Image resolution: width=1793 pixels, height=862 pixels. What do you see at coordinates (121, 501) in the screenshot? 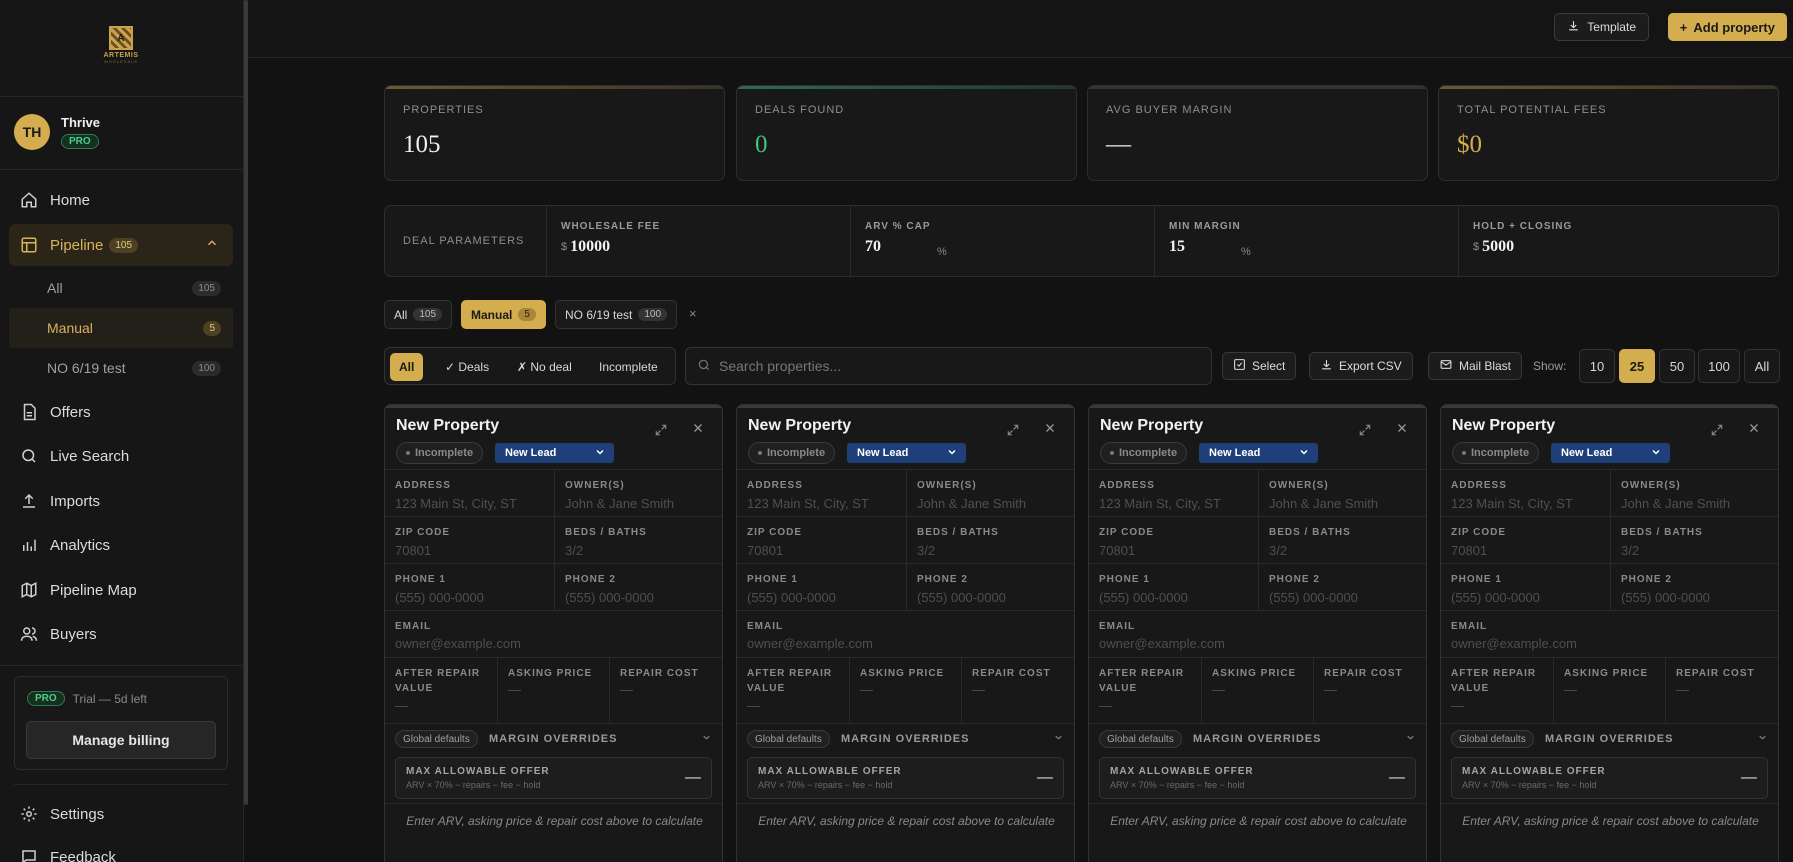
I see `sidebar-item-imports: Imports` at bounding box center [121, 501].